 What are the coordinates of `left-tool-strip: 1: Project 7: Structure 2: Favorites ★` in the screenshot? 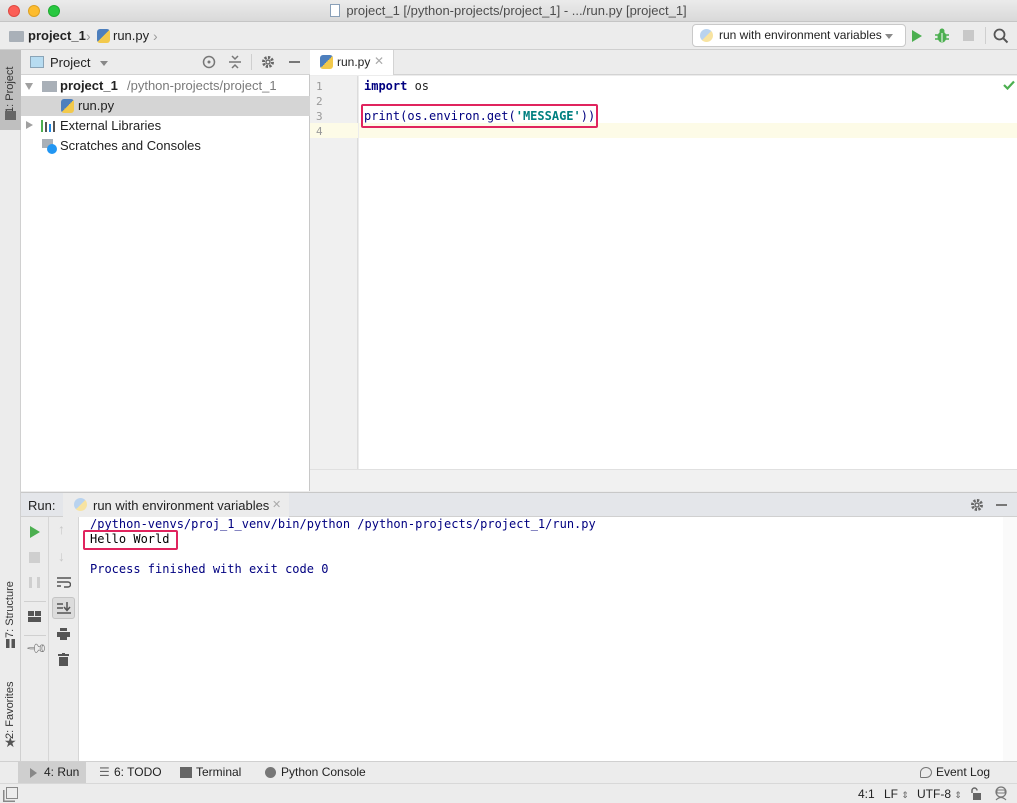 It's located at (10, 405).